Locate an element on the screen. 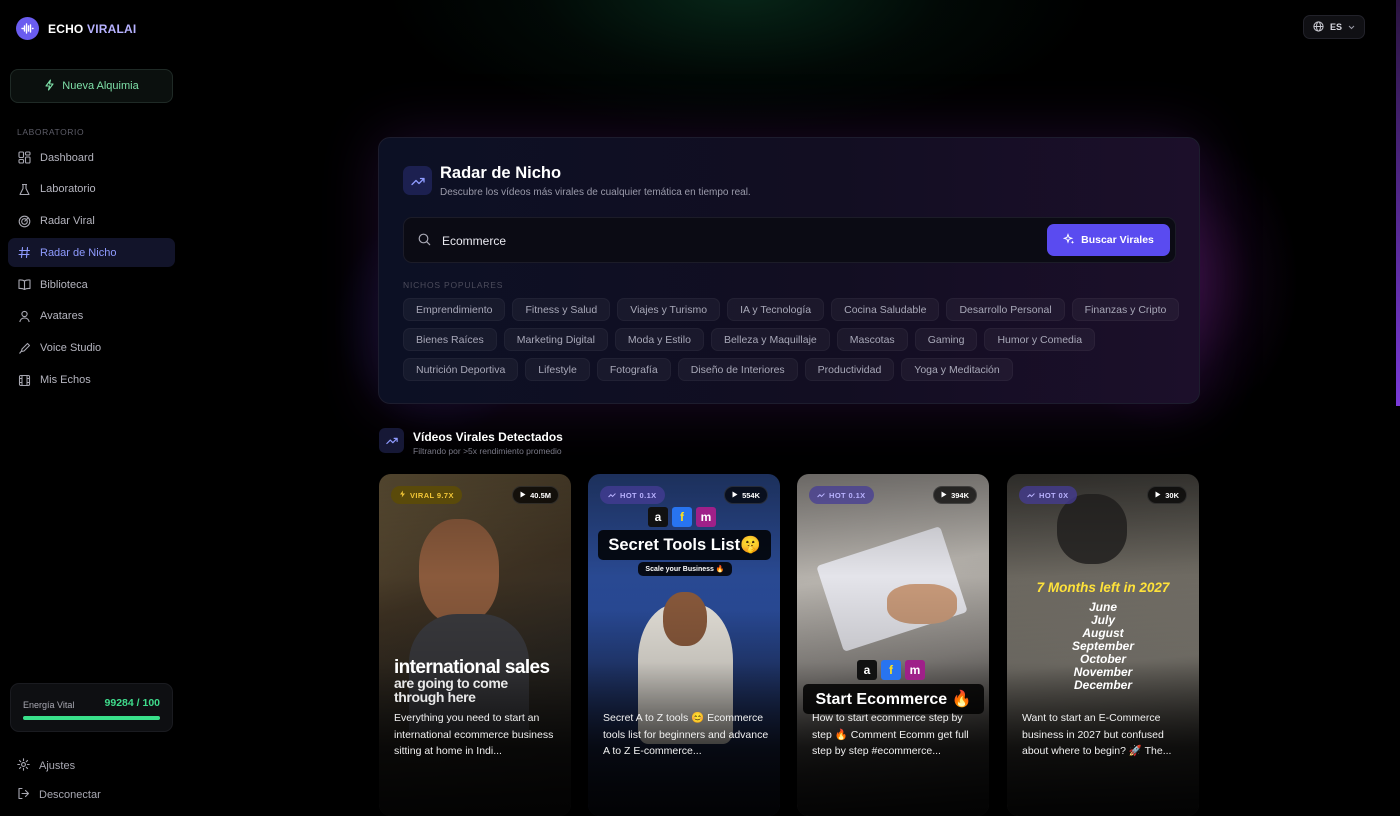 The width and height of the screenshot is (1400, 816). ambient-glow is located at coordinates (740, 70).